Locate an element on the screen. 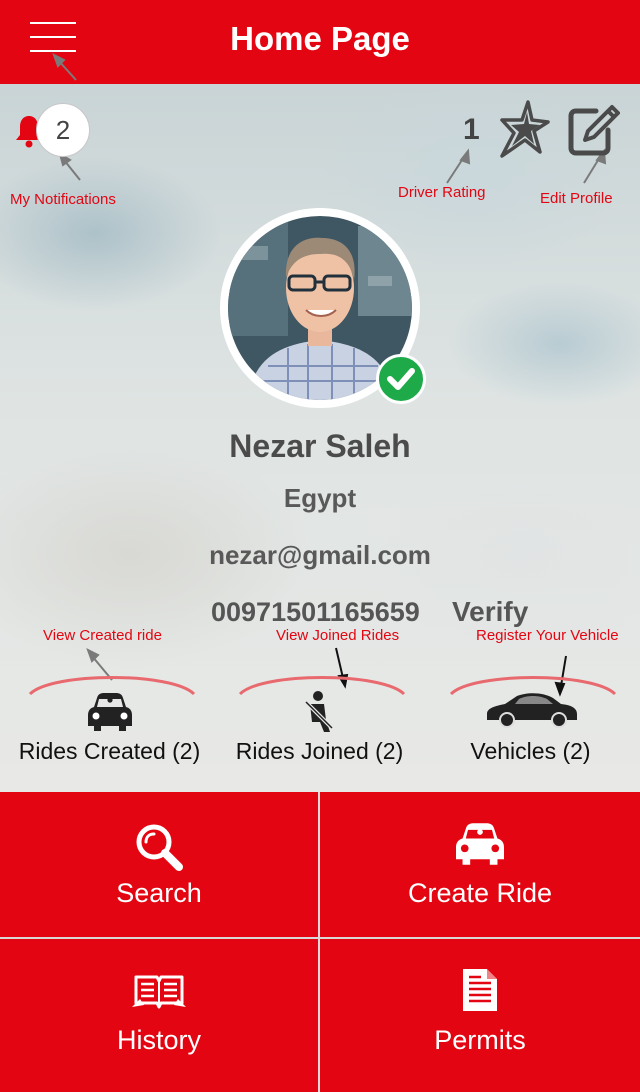 The width and height of the screenshot is (640, 1092). search-tile-label: Search is located at coordinates (159, 893).